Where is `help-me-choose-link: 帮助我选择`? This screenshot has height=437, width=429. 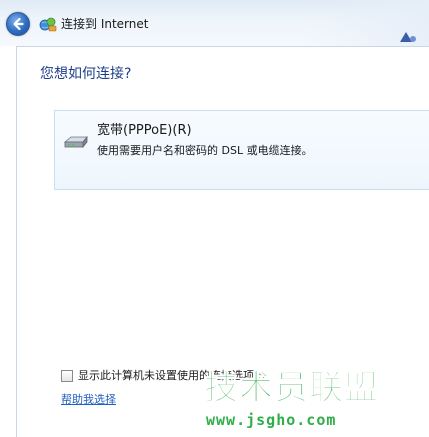 help-me-choose-link: 帮助我选择 is located at coordinates (88, 400).